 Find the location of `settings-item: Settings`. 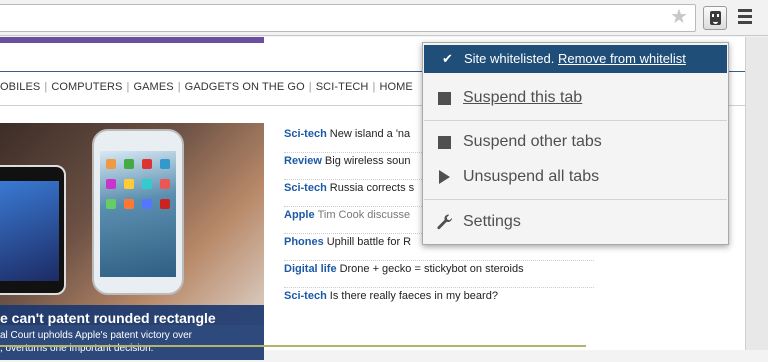

settings-item: Settings is located at coordinates (580, 222).